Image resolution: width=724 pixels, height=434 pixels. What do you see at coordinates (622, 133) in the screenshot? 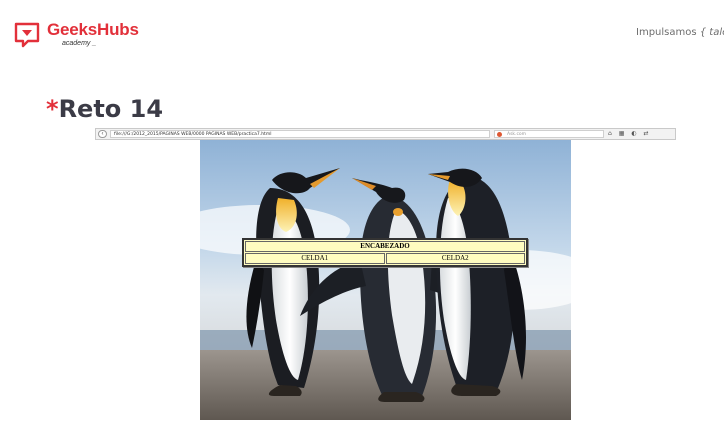
I see `bookmarks-icon: ▦` at bounding box center [622, 133].